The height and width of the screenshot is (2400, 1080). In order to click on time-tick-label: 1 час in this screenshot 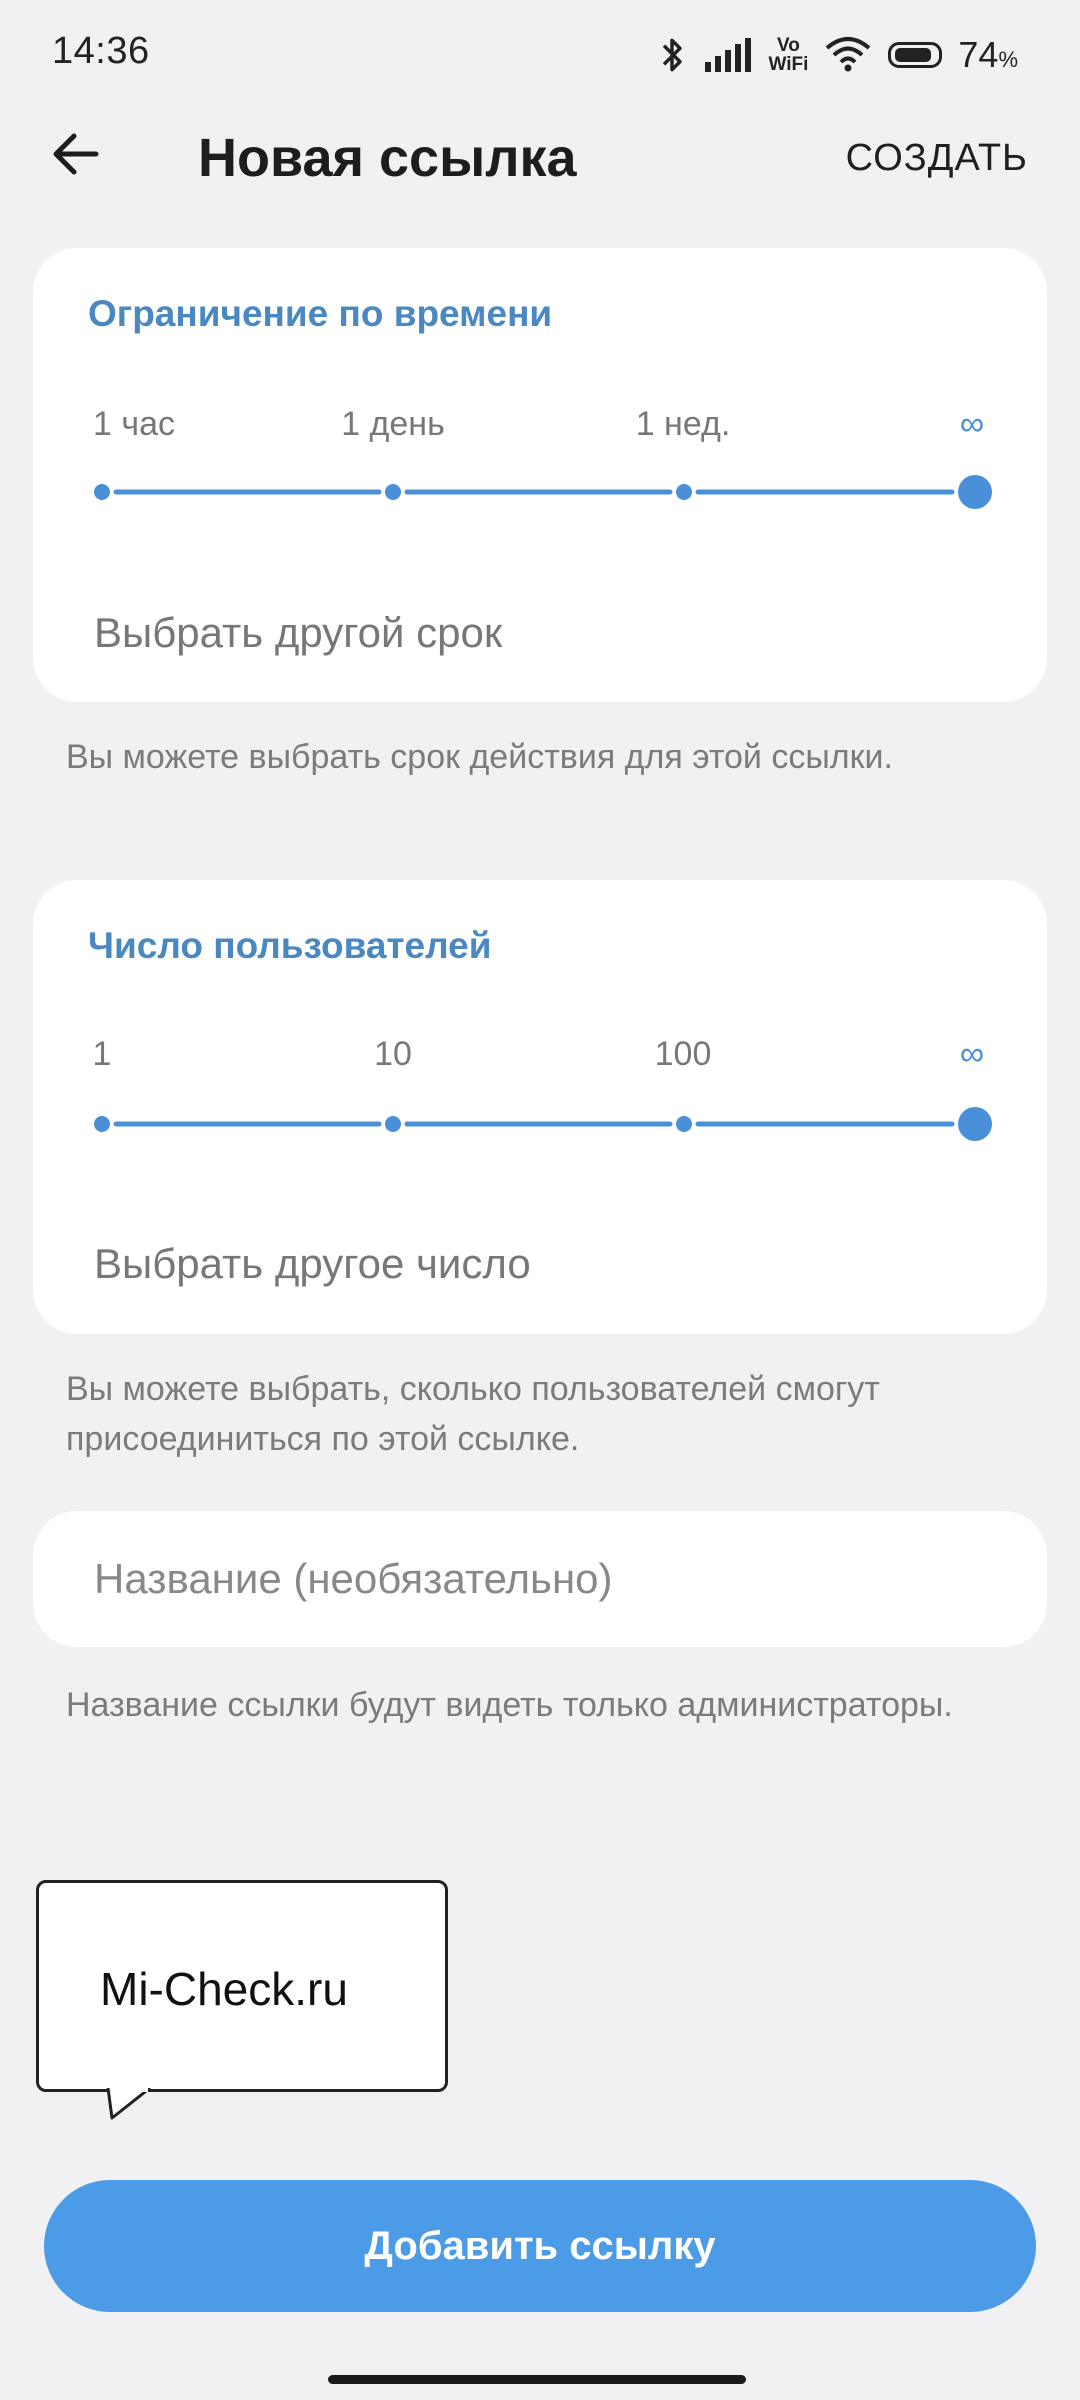, I will do `click(134, 424)`.